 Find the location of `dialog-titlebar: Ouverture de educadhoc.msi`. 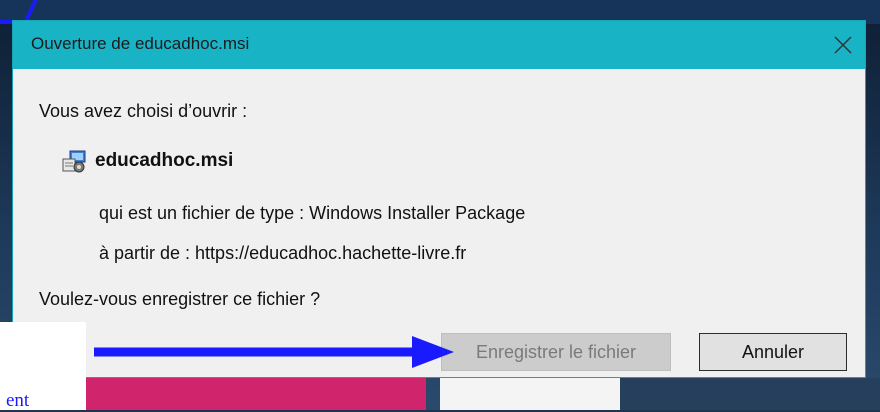

dialog-titlebar: Ouverture de educadhoc.msi is located at coordinates (439, 45).